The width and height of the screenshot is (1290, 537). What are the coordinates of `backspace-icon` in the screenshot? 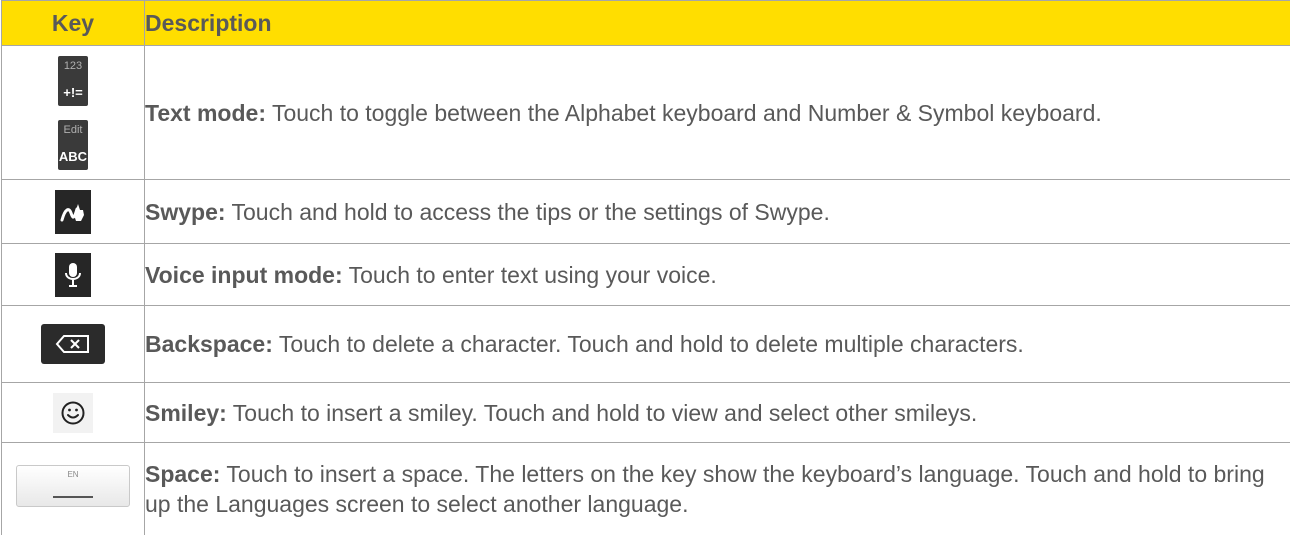 It's located at (73, 344).